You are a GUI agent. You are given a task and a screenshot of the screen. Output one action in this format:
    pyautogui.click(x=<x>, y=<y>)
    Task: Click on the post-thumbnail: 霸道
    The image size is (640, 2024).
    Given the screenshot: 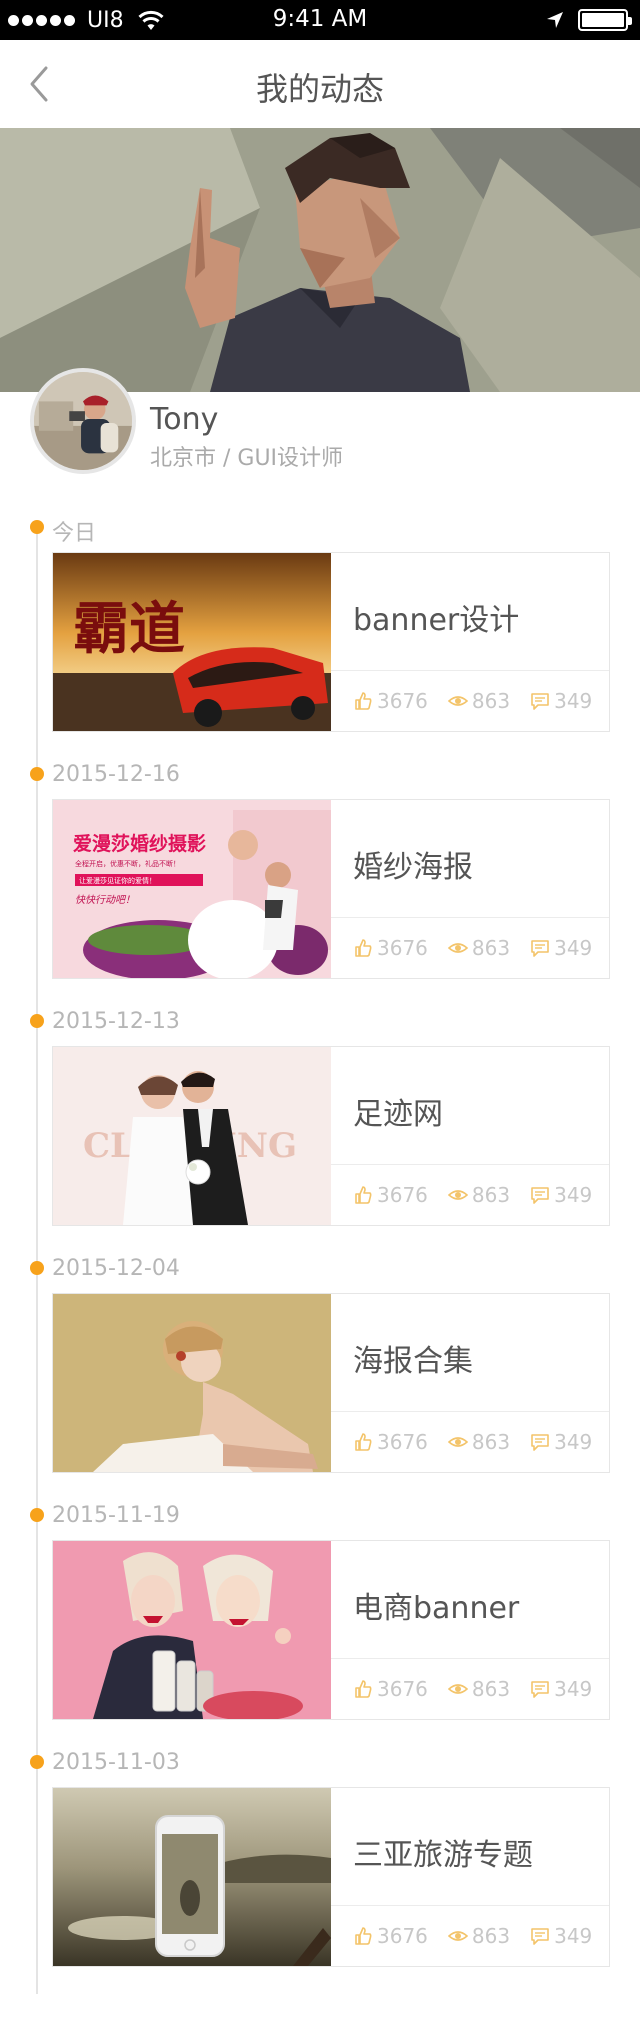 What is the action you would take?
    pyautogui.click(x=192, y=642)
    